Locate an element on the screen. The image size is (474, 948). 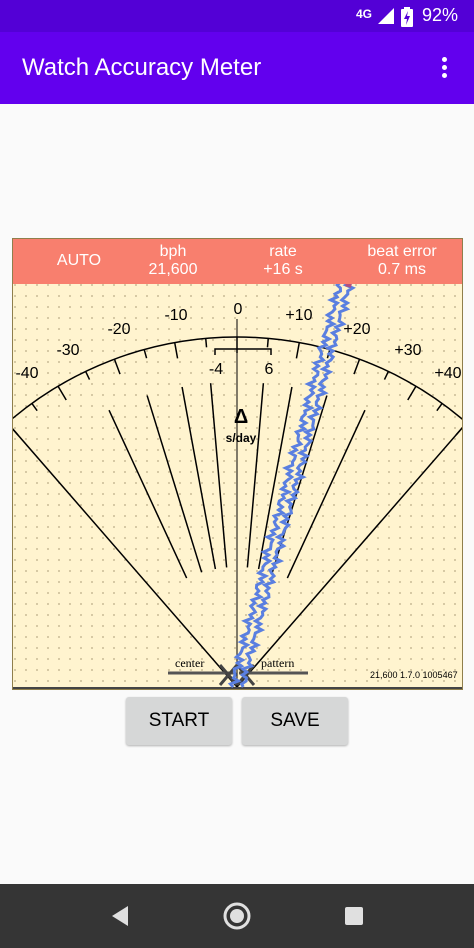
version-info: 21,600 1.7.0 1005467 is located at coordinates (414, 675).